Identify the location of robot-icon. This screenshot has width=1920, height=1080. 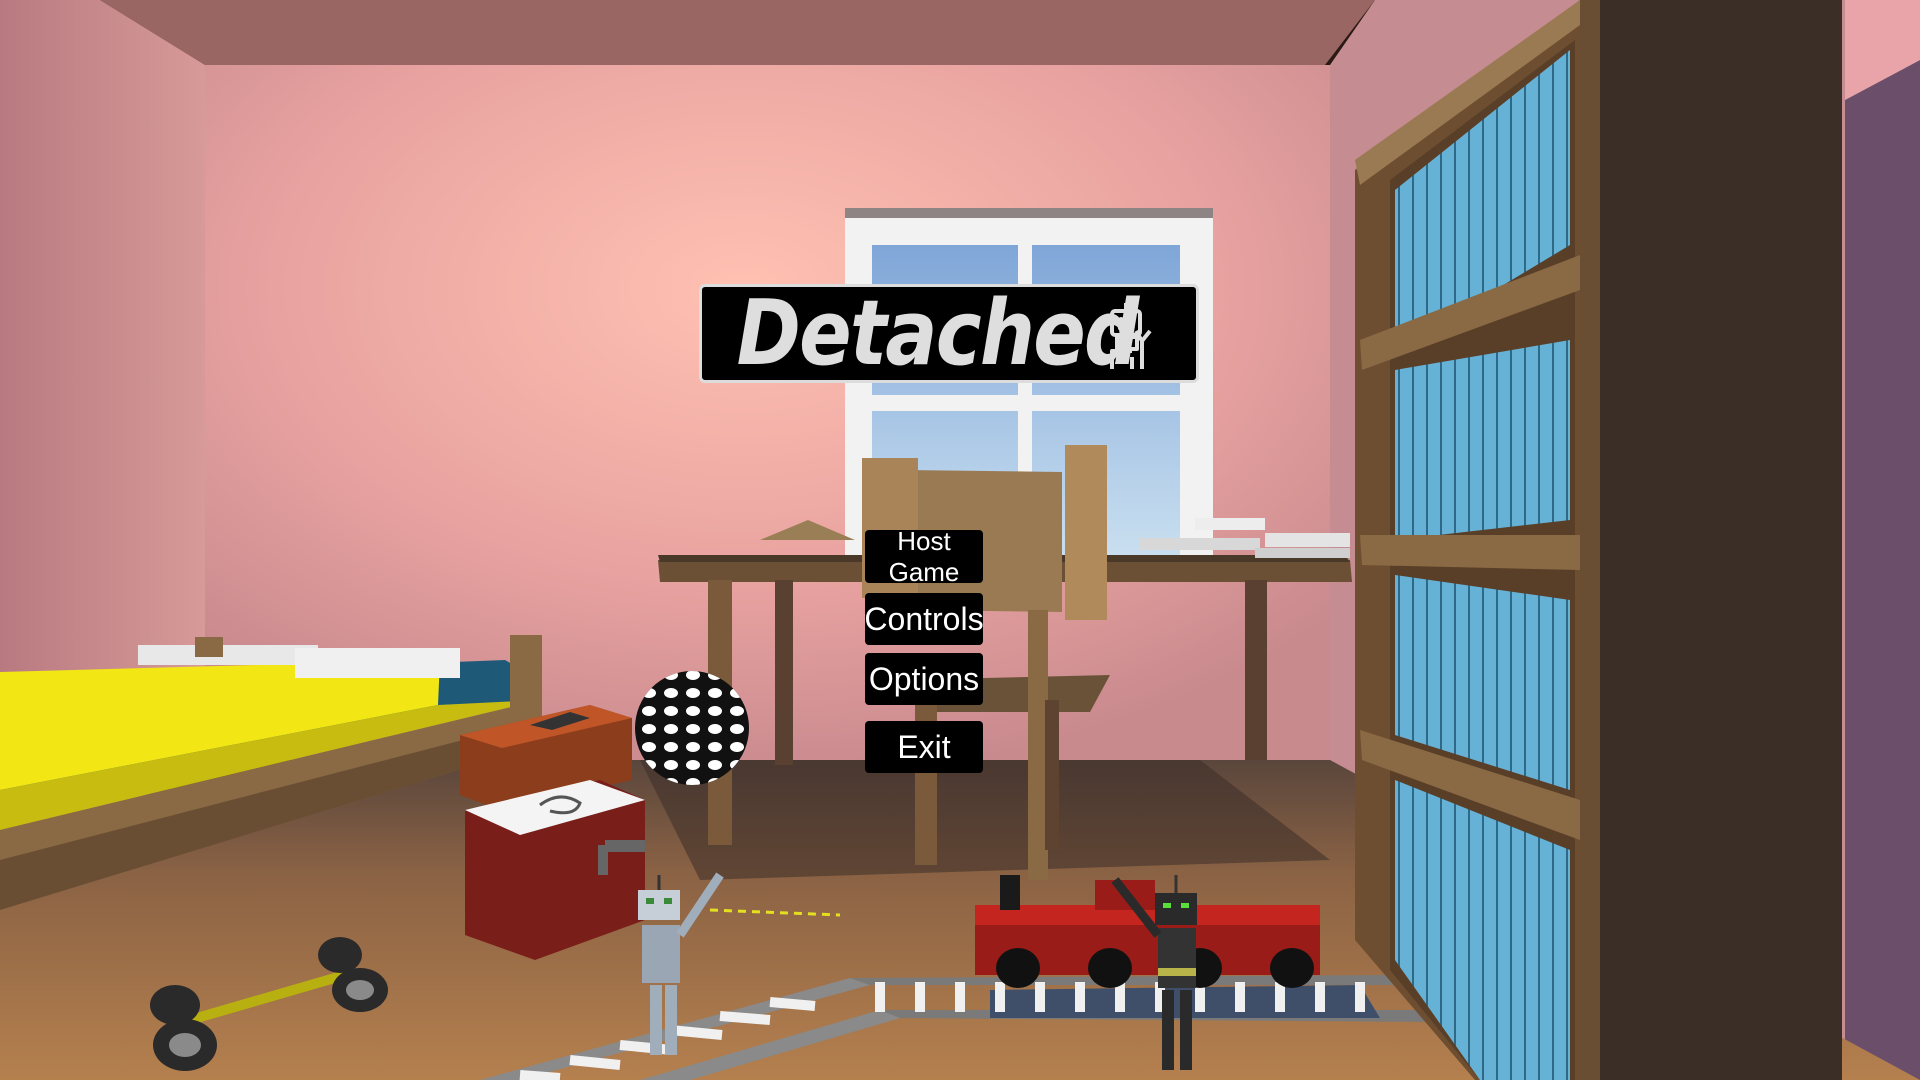
(1131, 336).